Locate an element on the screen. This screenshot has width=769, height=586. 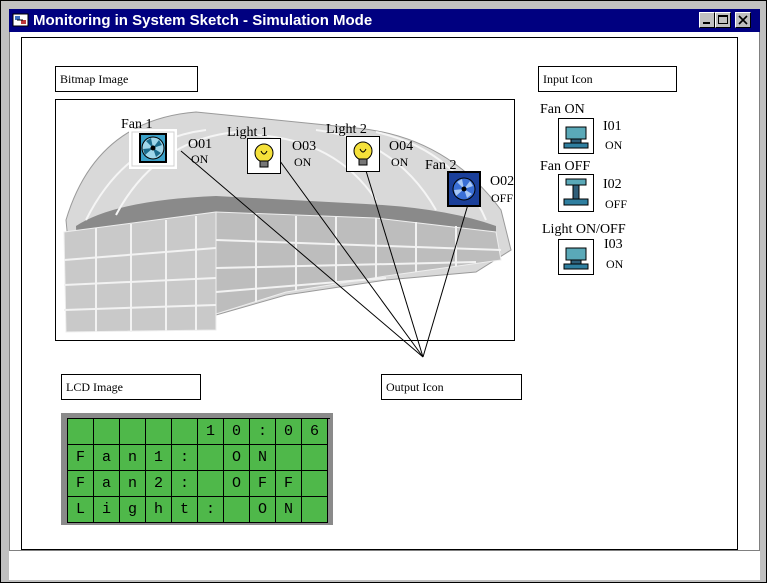
input-id-light: I03 is located at coordinates (613, 244).